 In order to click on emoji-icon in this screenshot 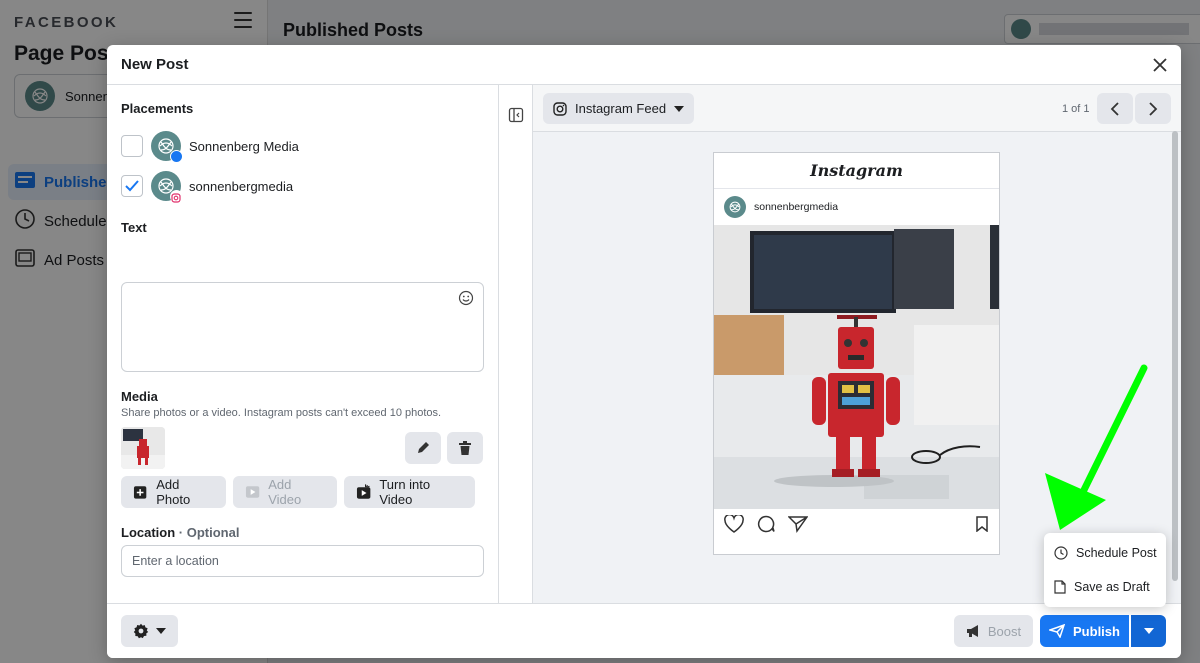, I will do `click(466, 298)`.